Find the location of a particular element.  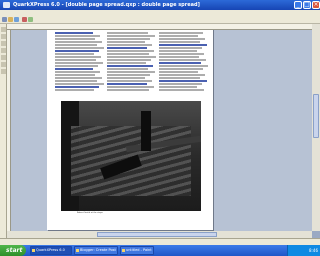

task-label: QuarkXPress 6.0 is located at coordinates (50, 250).